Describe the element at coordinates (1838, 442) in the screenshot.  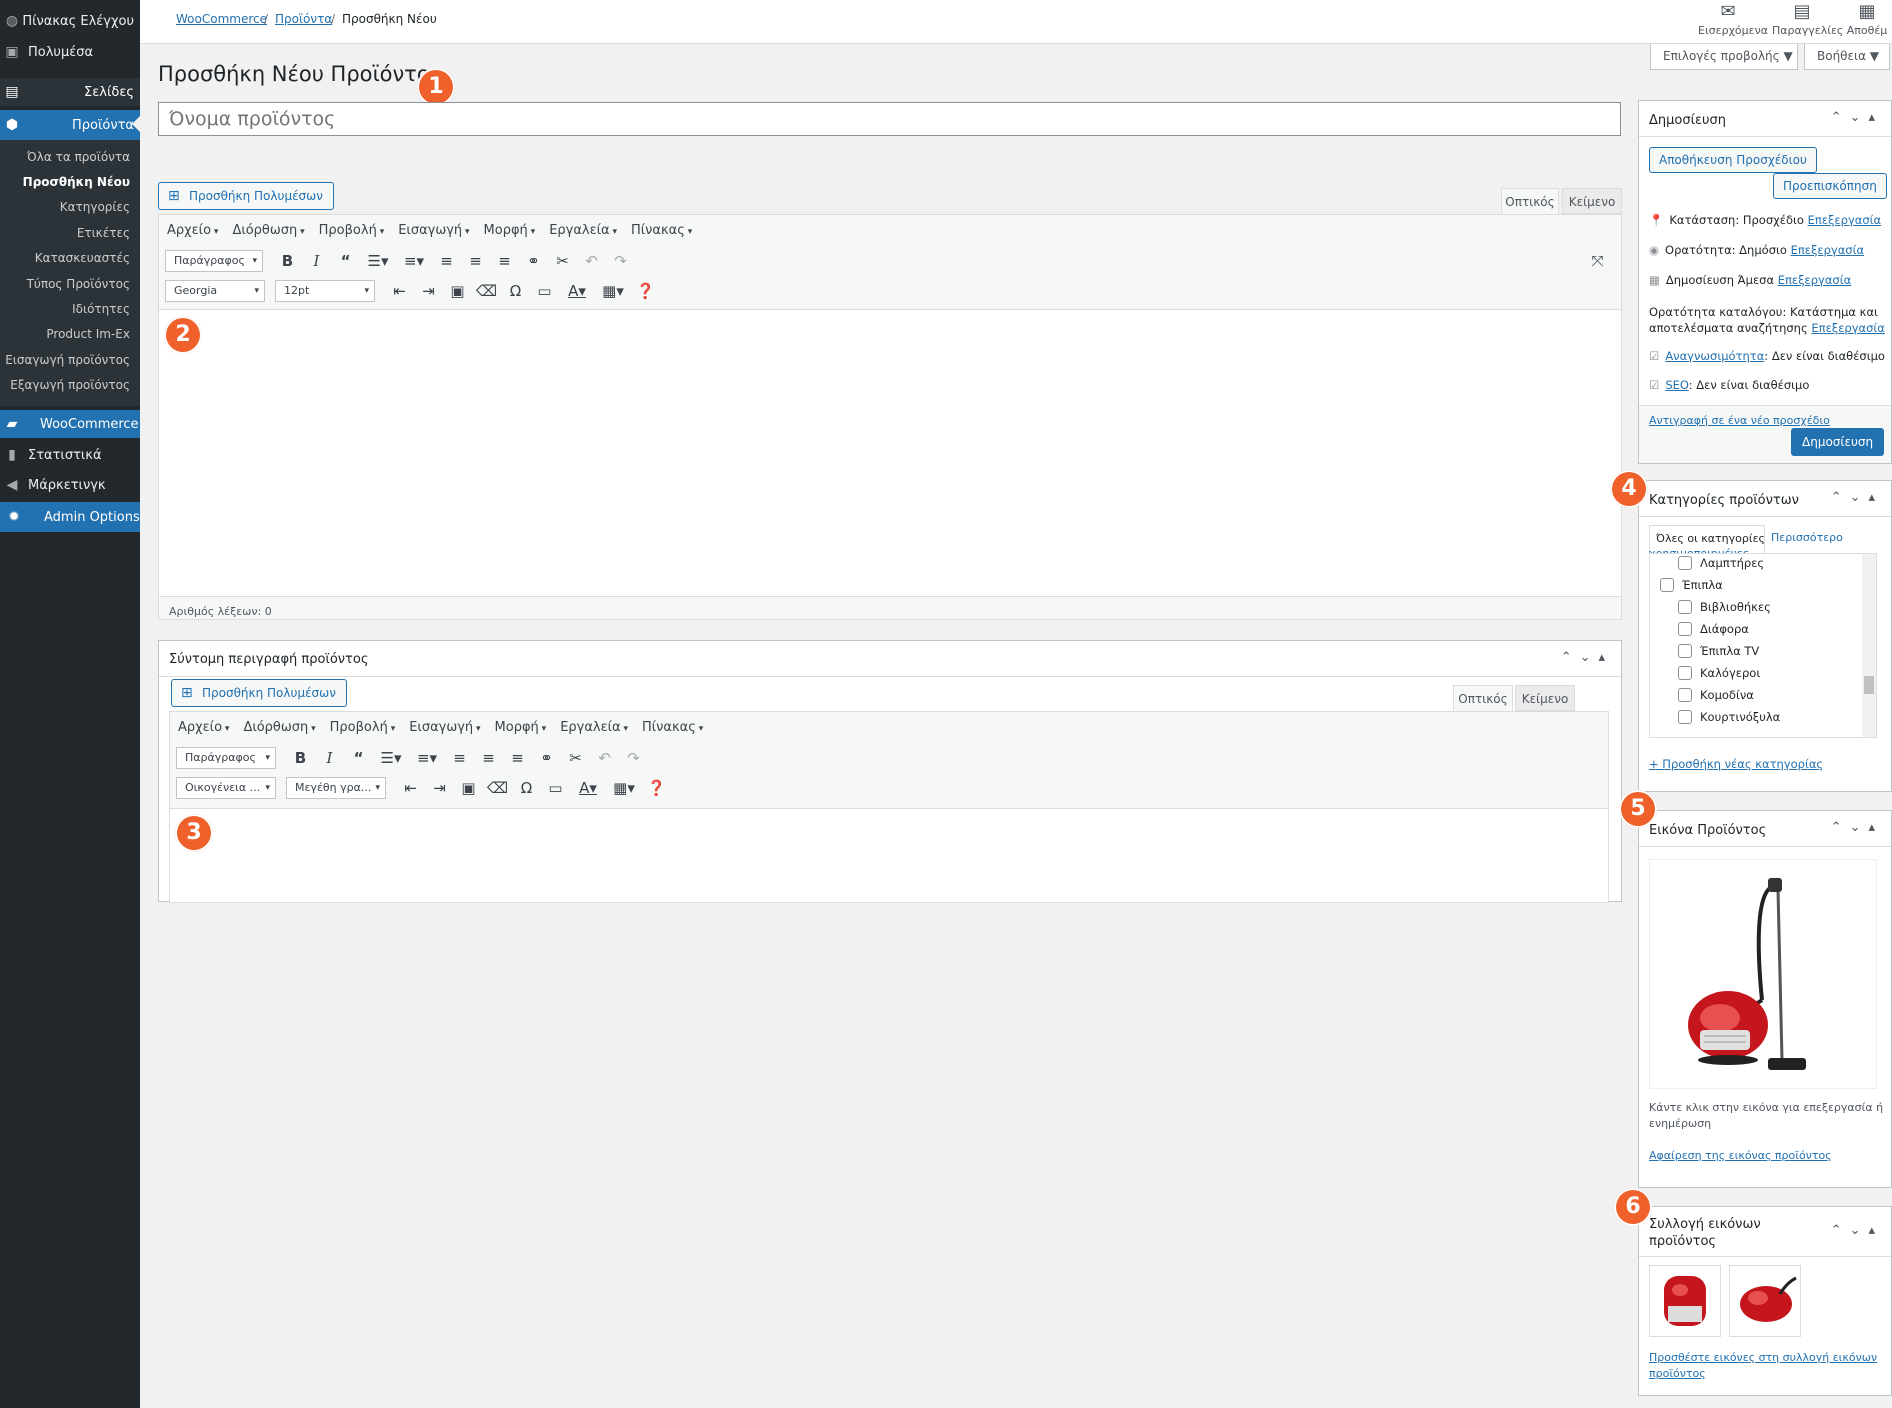
I see `publish-button: Δημοσίευση` at that location.